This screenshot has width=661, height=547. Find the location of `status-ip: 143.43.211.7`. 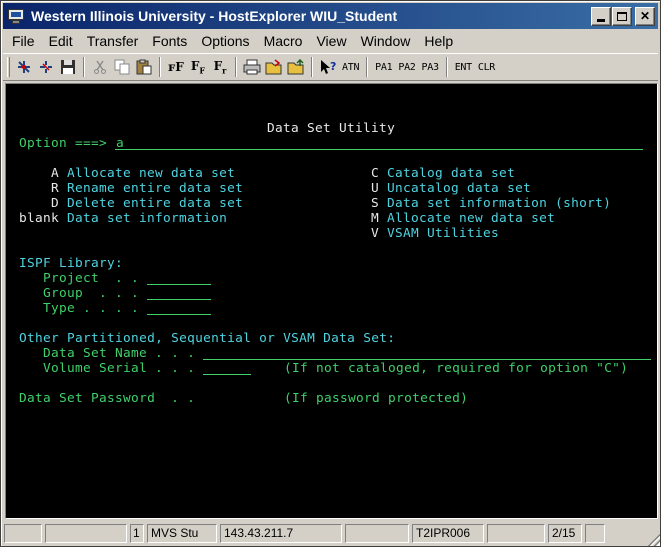

status-ip: 143.43.211.7 is located at coordinates (281, 533).